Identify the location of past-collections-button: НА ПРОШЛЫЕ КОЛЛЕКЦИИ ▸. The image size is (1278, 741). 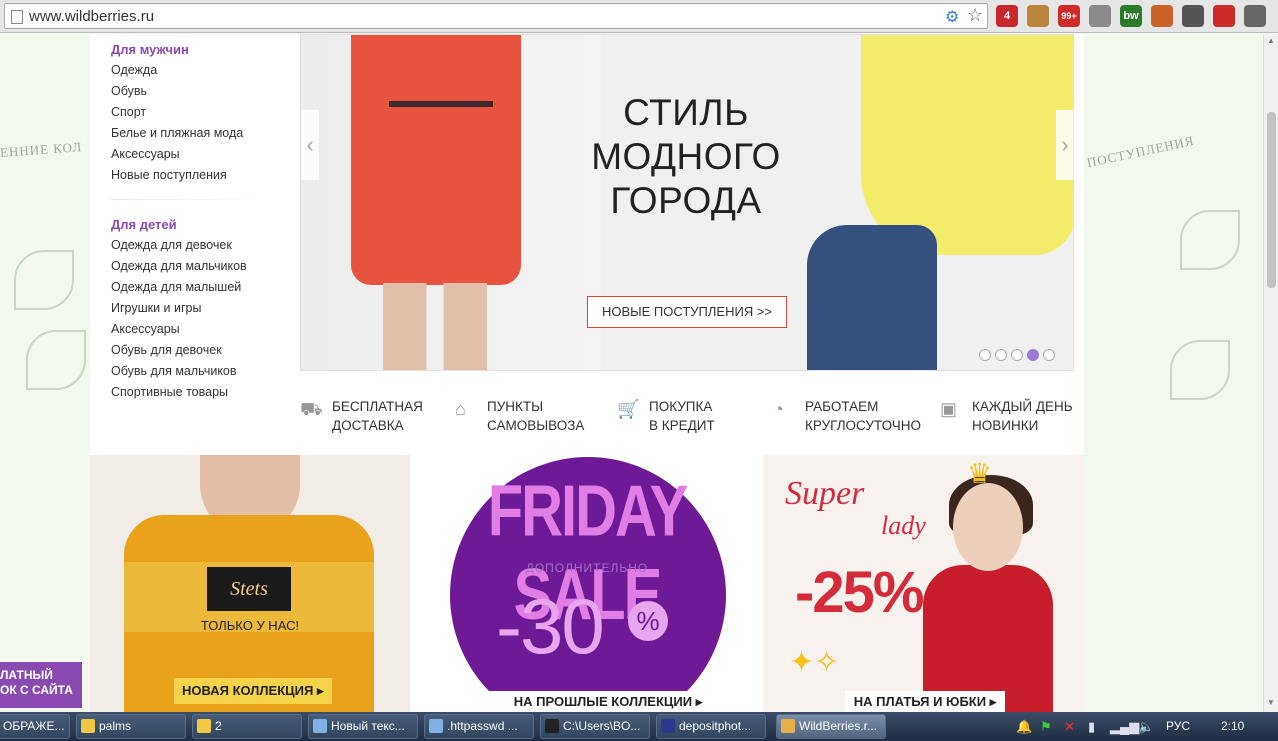
(608, 701).